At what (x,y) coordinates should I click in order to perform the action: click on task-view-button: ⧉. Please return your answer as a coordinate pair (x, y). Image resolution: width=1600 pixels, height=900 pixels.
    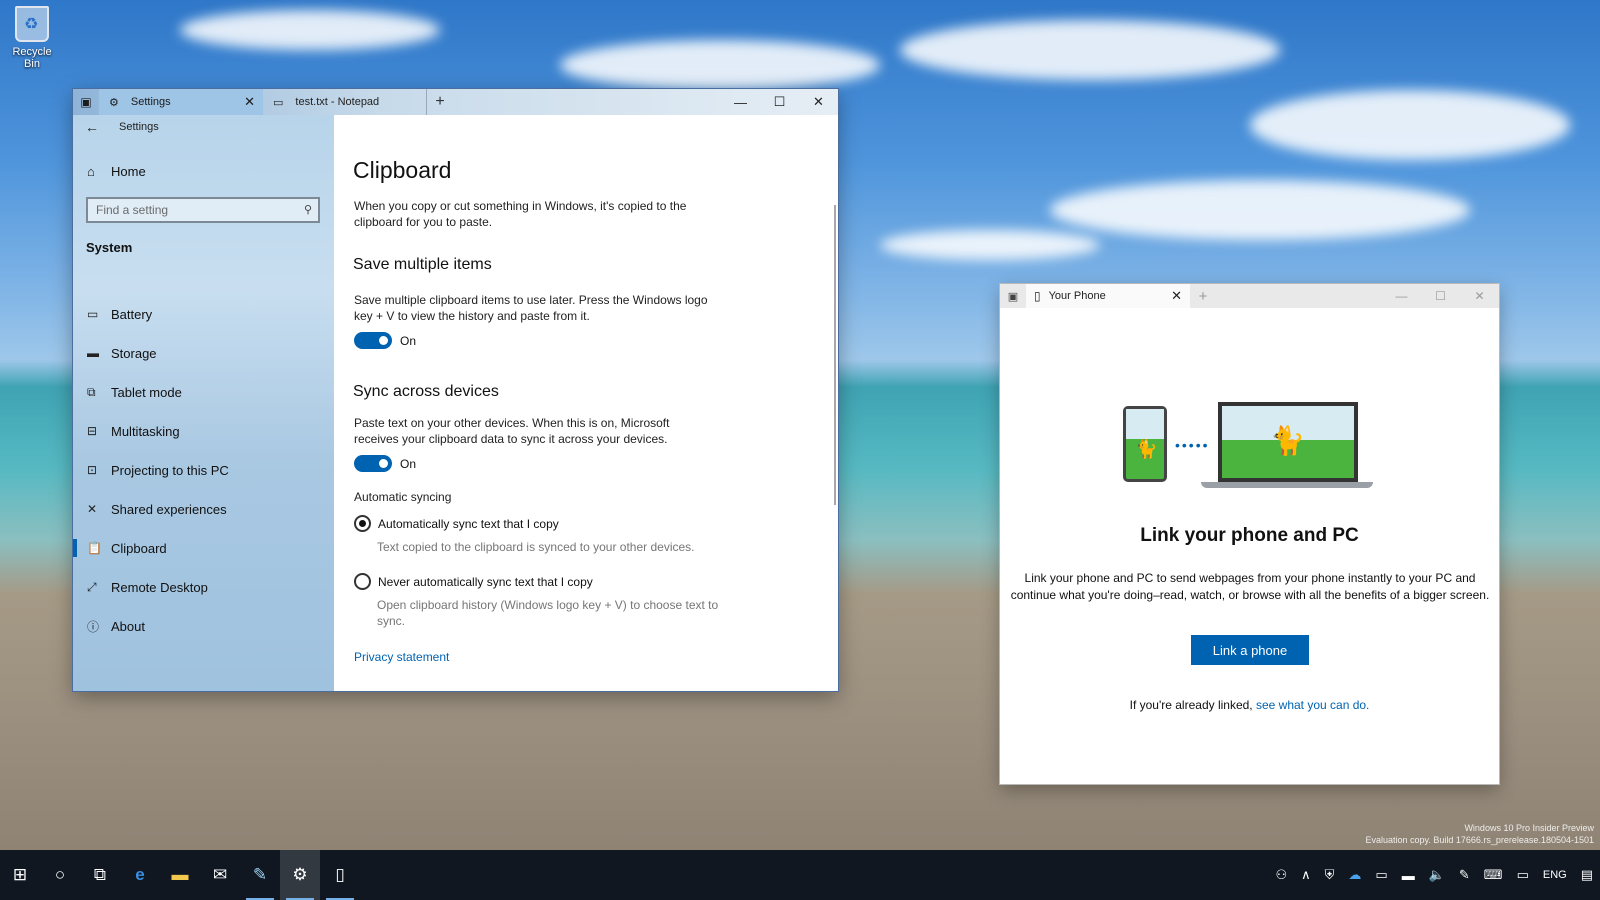
    Looking at the image, I should click on (100, 875).